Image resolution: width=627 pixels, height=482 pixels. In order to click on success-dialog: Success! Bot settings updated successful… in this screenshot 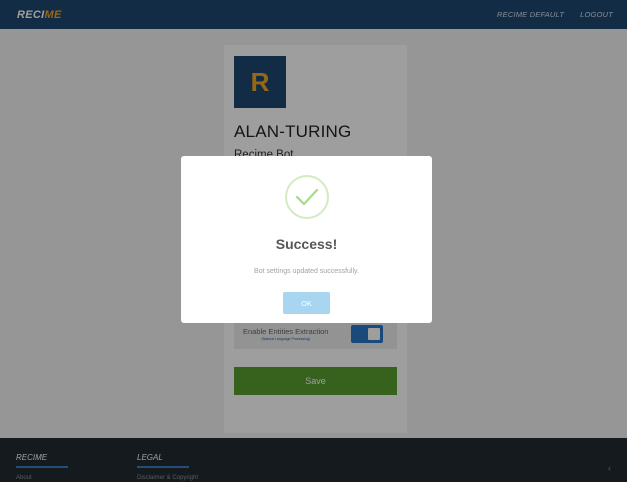, I will do `click(306, 239)`.